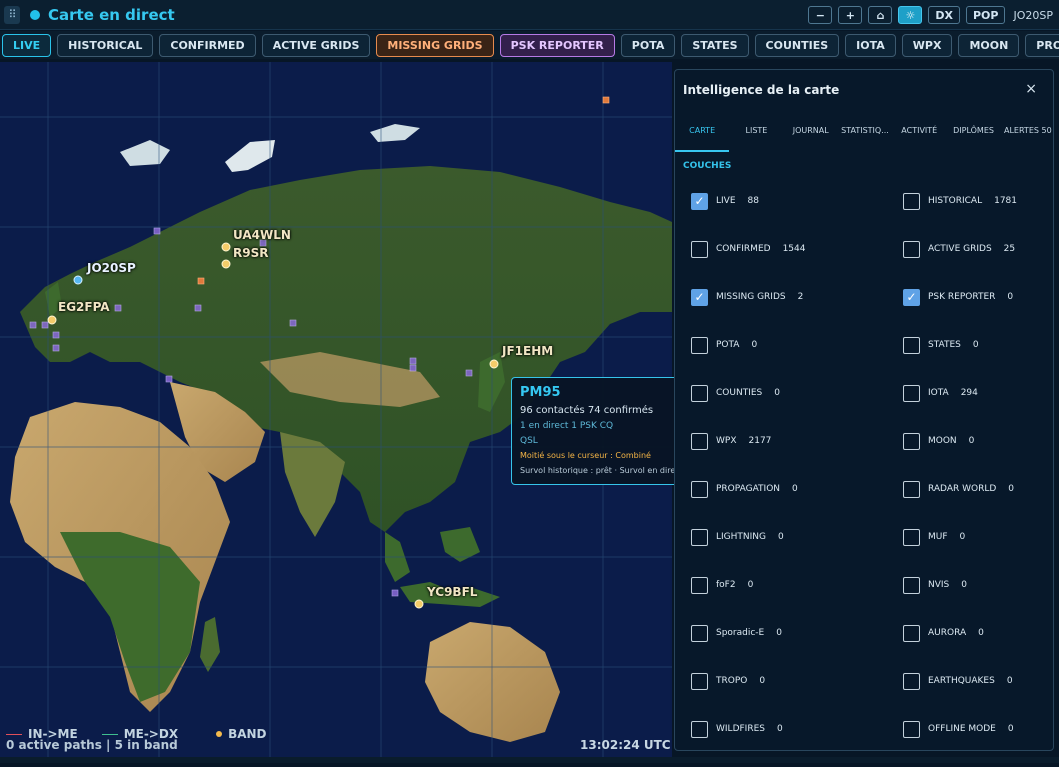 The image size is (1059, 767). What do you see at coordinates (811, 139) in the screenshot?
I see `tab-3: JOURNAL` at bounding box center [811, 139].